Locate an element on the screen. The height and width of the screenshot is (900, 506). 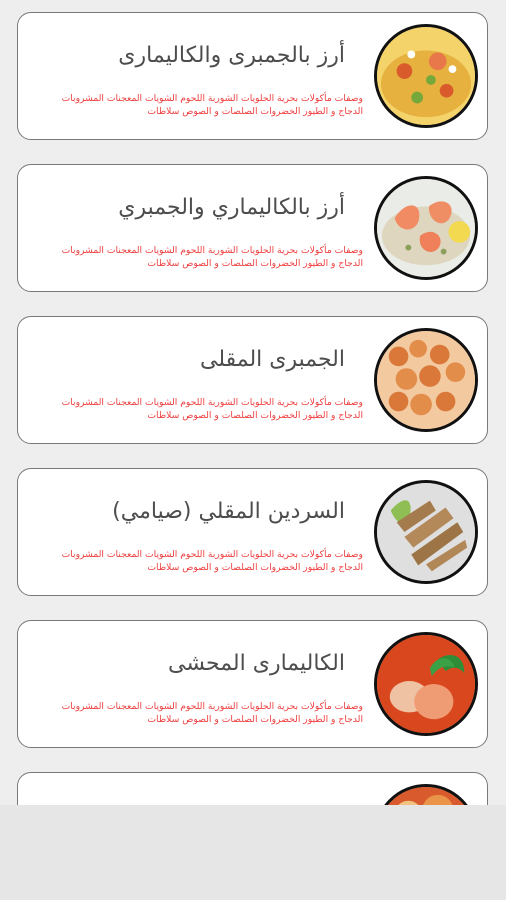
calamari-shrimp-rice-image is located at coordinates (426, 228).